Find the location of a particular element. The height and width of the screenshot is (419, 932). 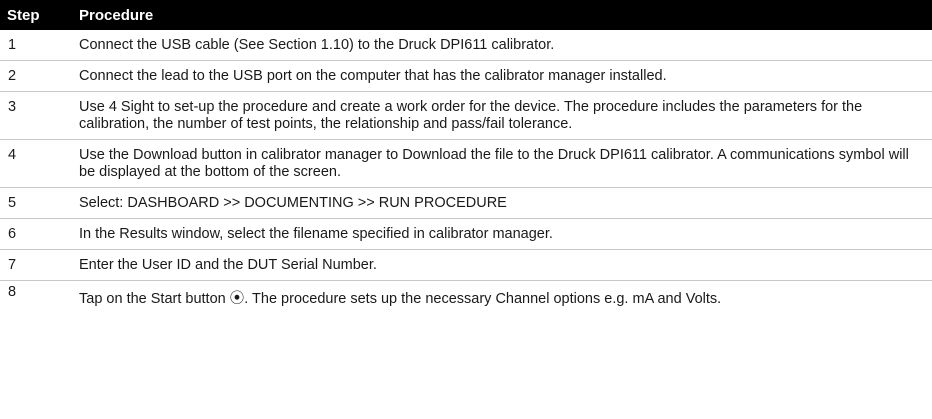

step-number: 3 is located at coordinates (39, 115).